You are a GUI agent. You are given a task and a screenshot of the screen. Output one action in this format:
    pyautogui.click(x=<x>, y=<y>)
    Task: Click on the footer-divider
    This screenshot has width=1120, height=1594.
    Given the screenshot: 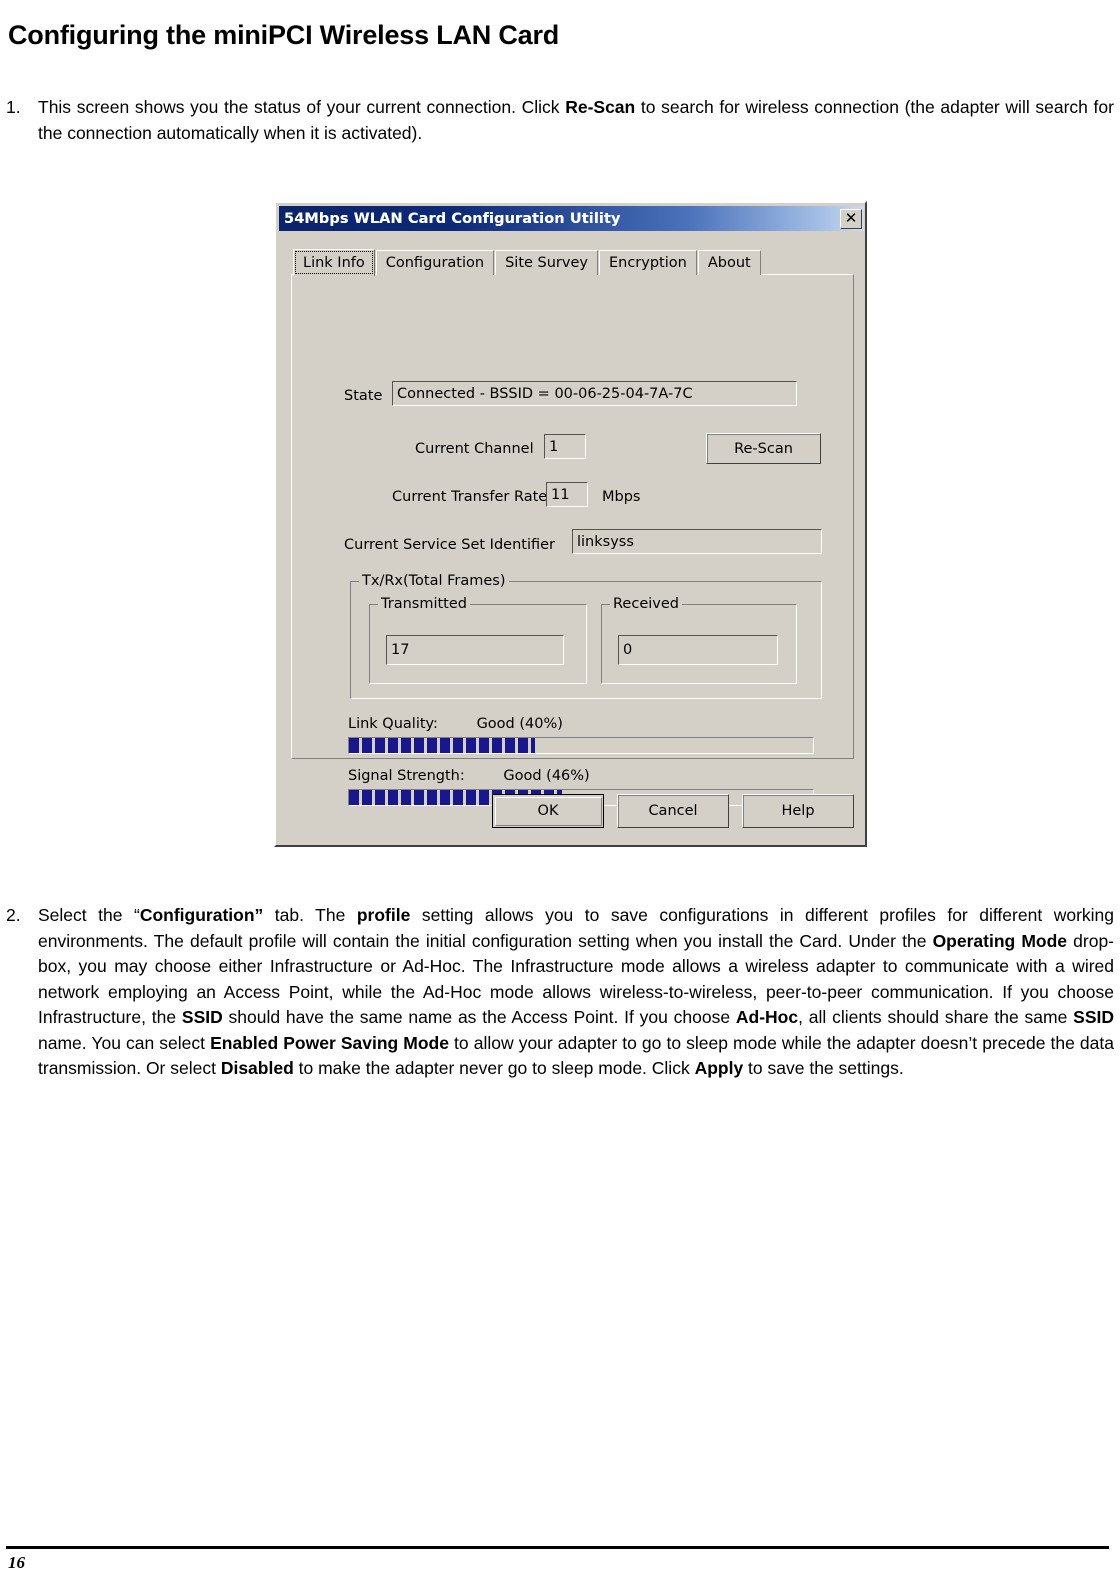 What is the action you would take?
    pyautogui.click(x=557, y=1547)
    